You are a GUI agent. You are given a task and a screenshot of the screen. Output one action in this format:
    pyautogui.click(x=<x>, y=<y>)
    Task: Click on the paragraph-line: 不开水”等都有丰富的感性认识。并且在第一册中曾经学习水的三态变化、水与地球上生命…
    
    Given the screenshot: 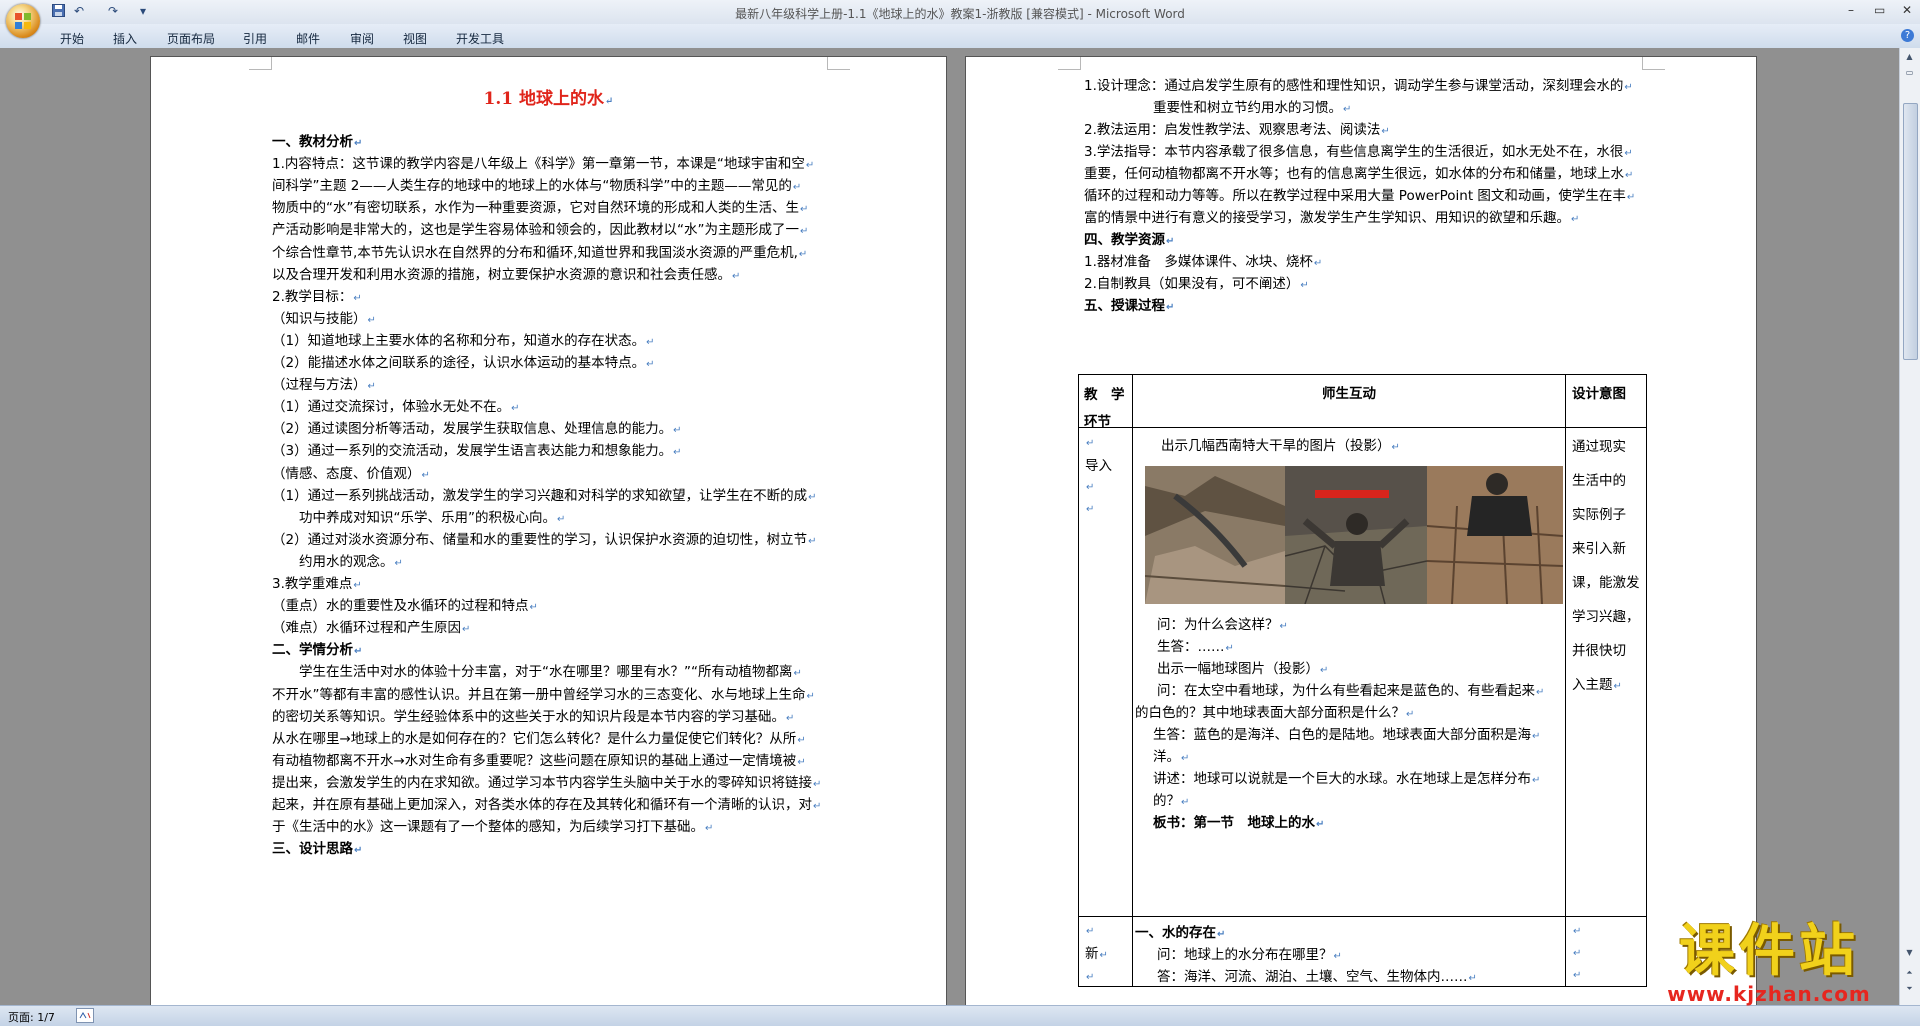 What is the action you would take?
    pyautogui.click(x=543, y=694)
    